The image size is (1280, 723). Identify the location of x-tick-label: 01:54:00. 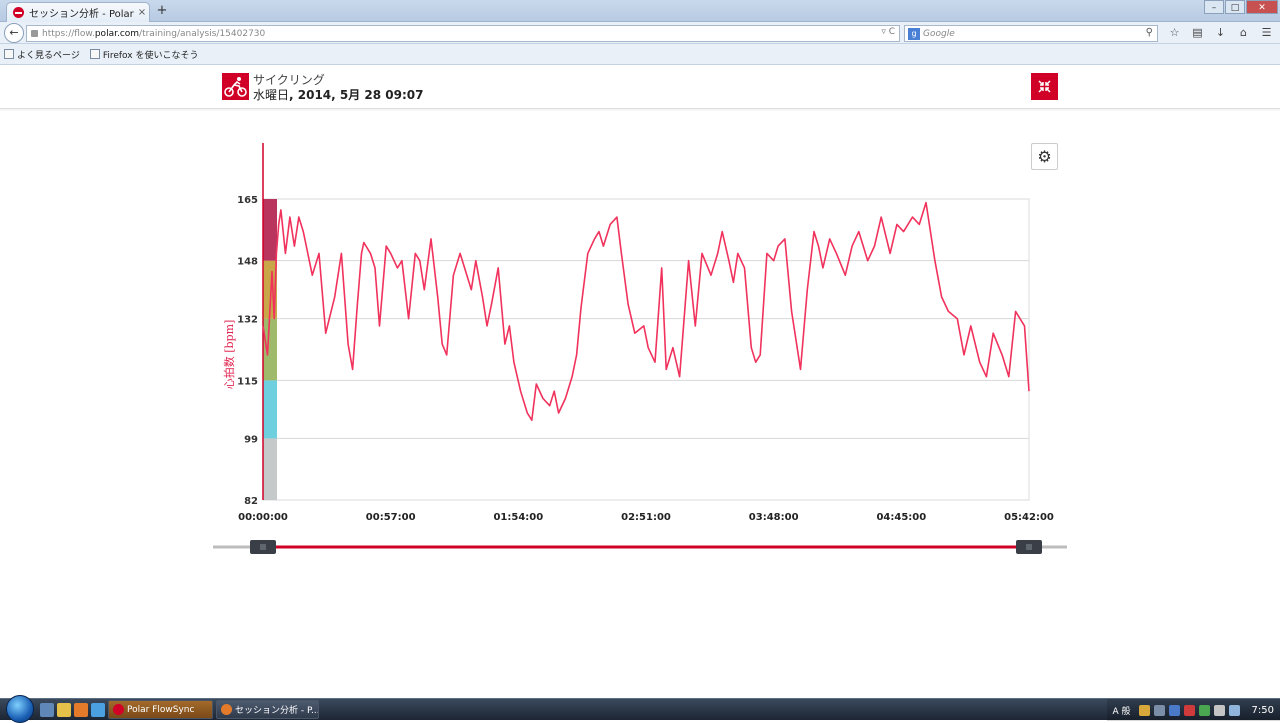
(518, 517).